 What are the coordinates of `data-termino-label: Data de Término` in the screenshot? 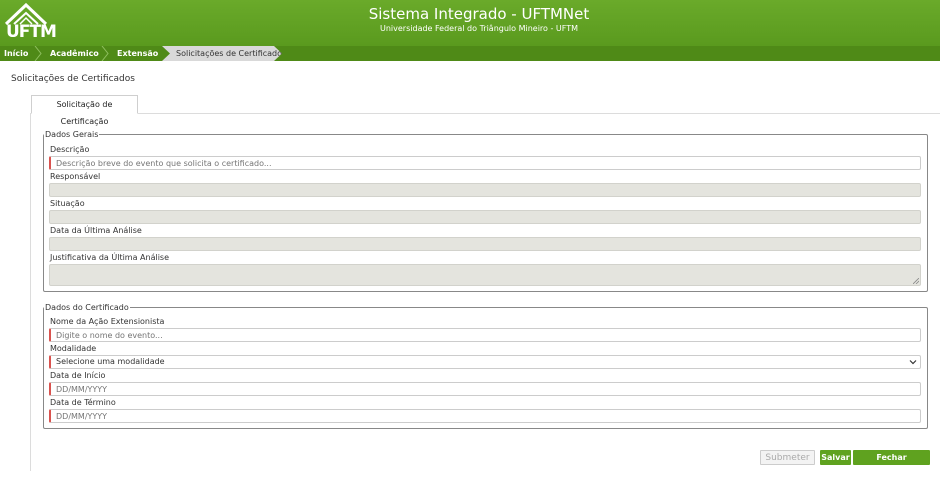 It's located at (83, 402).